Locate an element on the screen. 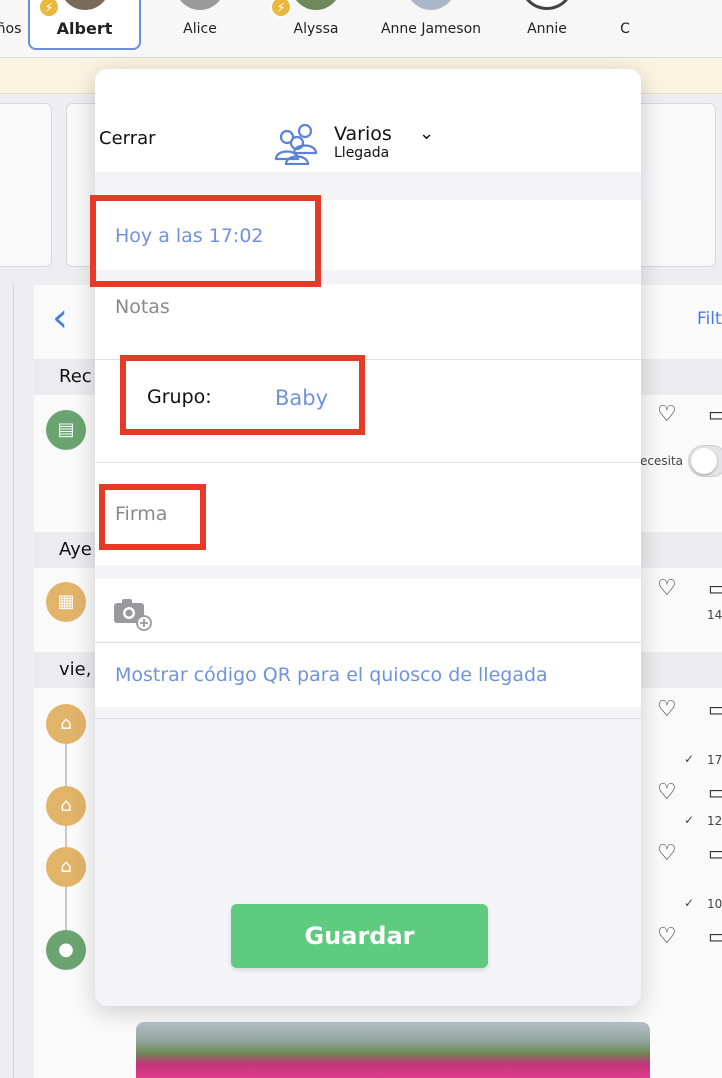 The image size is (722, 1078). kid-tab-partial: ños is located at coordinates (12, 25).